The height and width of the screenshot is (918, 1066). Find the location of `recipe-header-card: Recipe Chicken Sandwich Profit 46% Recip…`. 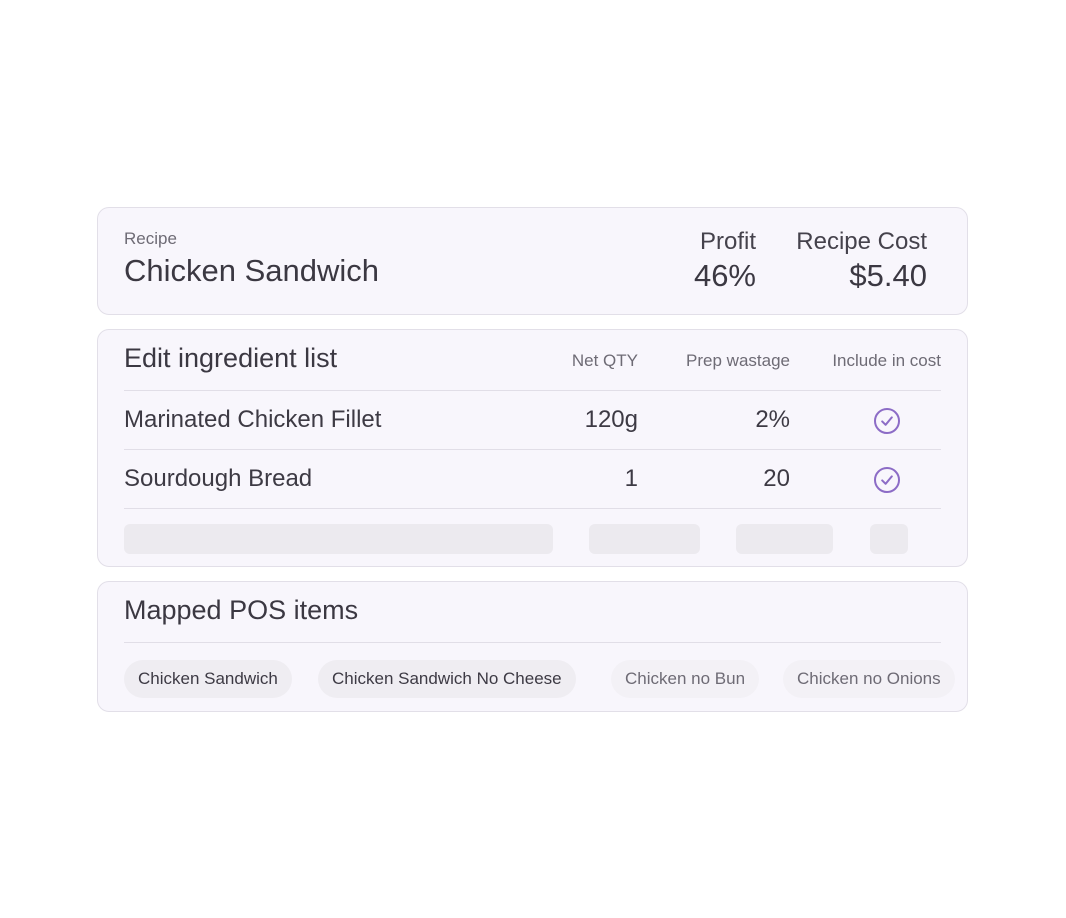

recipe-header-card: Recipe Chicken Sandwich Profit 46% Recip… is located at coordinates (532, 261).